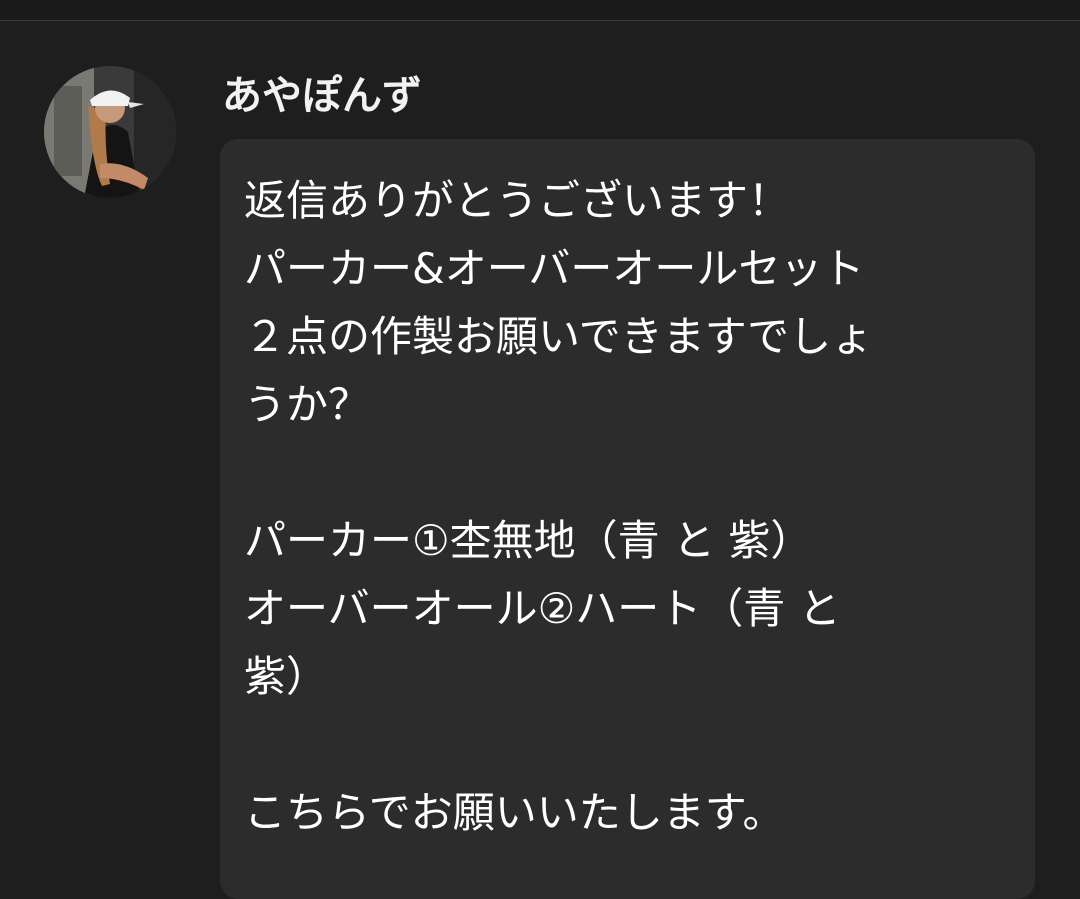 The height and width of the screenshot is (899, 1080). What do you see at coordinates (559, 336) in the screenshot?
I see `message-line: ２点の作製お願いできますでしょ` at bounding box center [559, 336].